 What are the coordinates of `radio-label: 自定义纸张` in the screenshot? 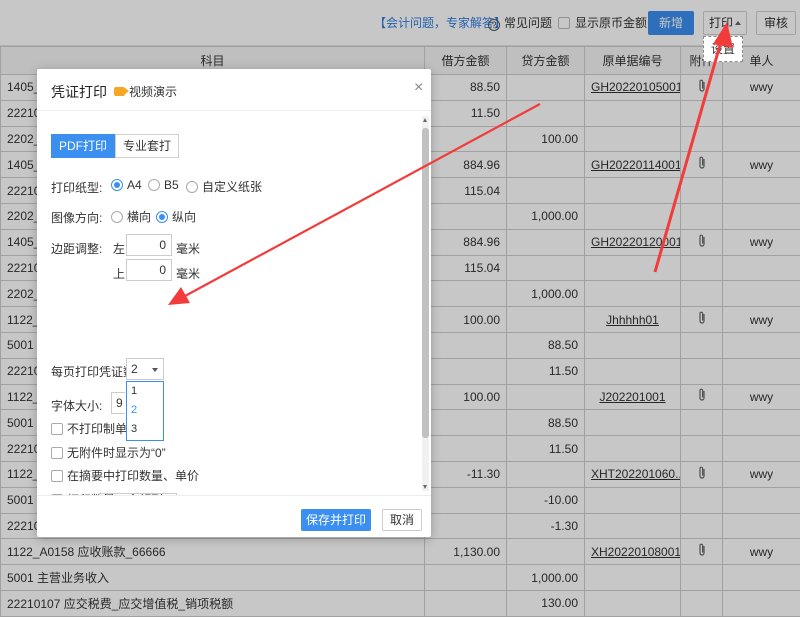 It's located at (232, 187).